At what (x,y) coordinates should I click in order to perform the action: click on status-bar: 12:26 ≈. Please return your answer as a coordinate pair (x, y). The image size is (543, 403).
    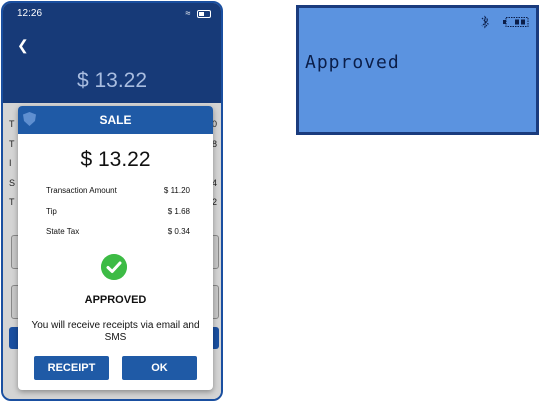
    Looking at the image, I should click on (112, 14).